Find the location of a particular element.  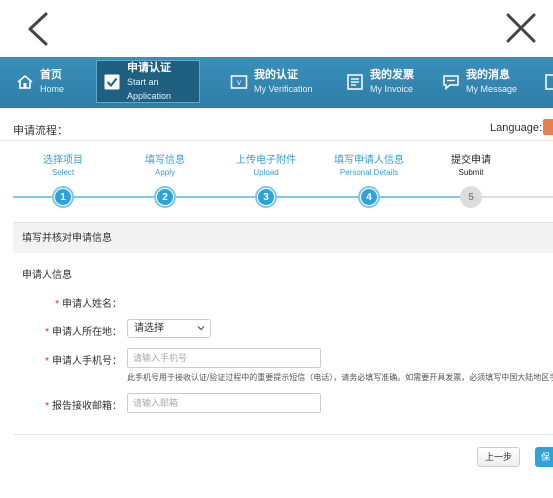

svg-text: V is located at coordinates (239, 83).